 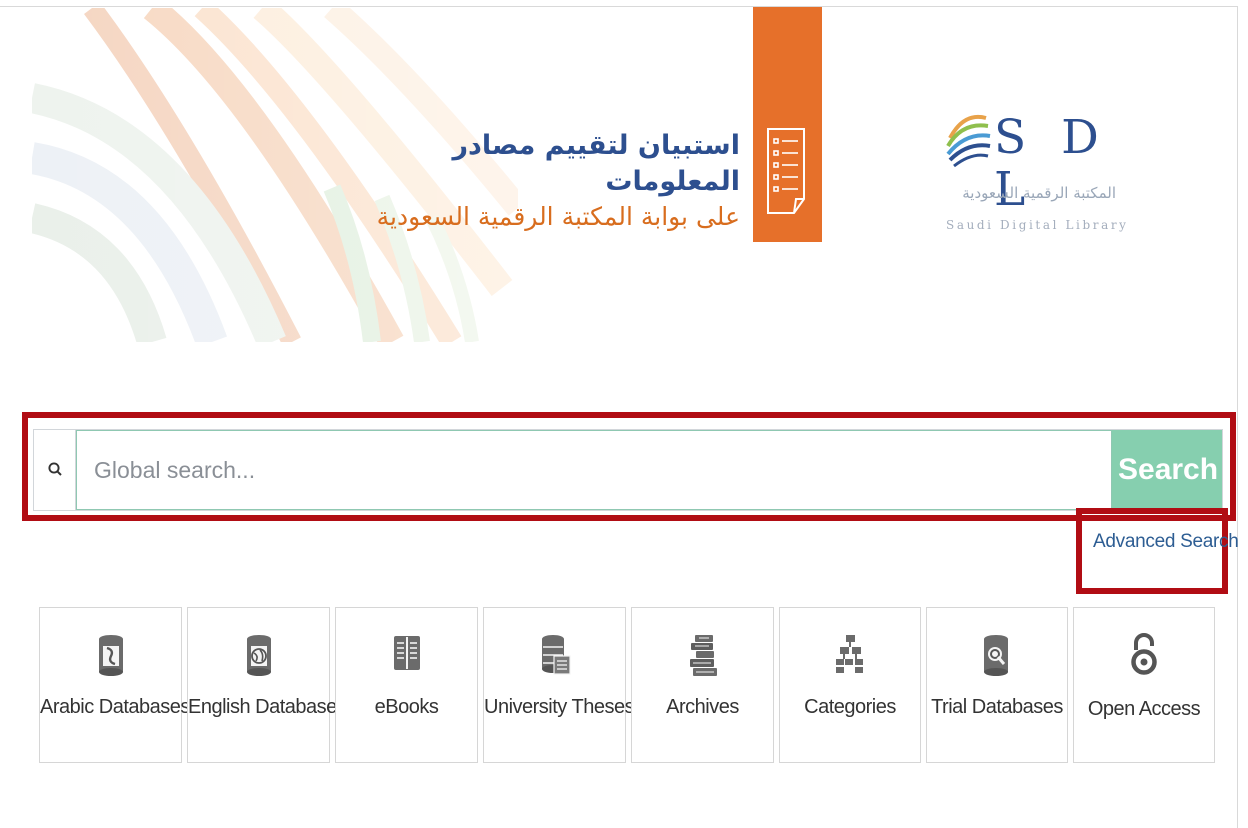 I want to click on tile-label: English Databases, so click(x=267, y=707).